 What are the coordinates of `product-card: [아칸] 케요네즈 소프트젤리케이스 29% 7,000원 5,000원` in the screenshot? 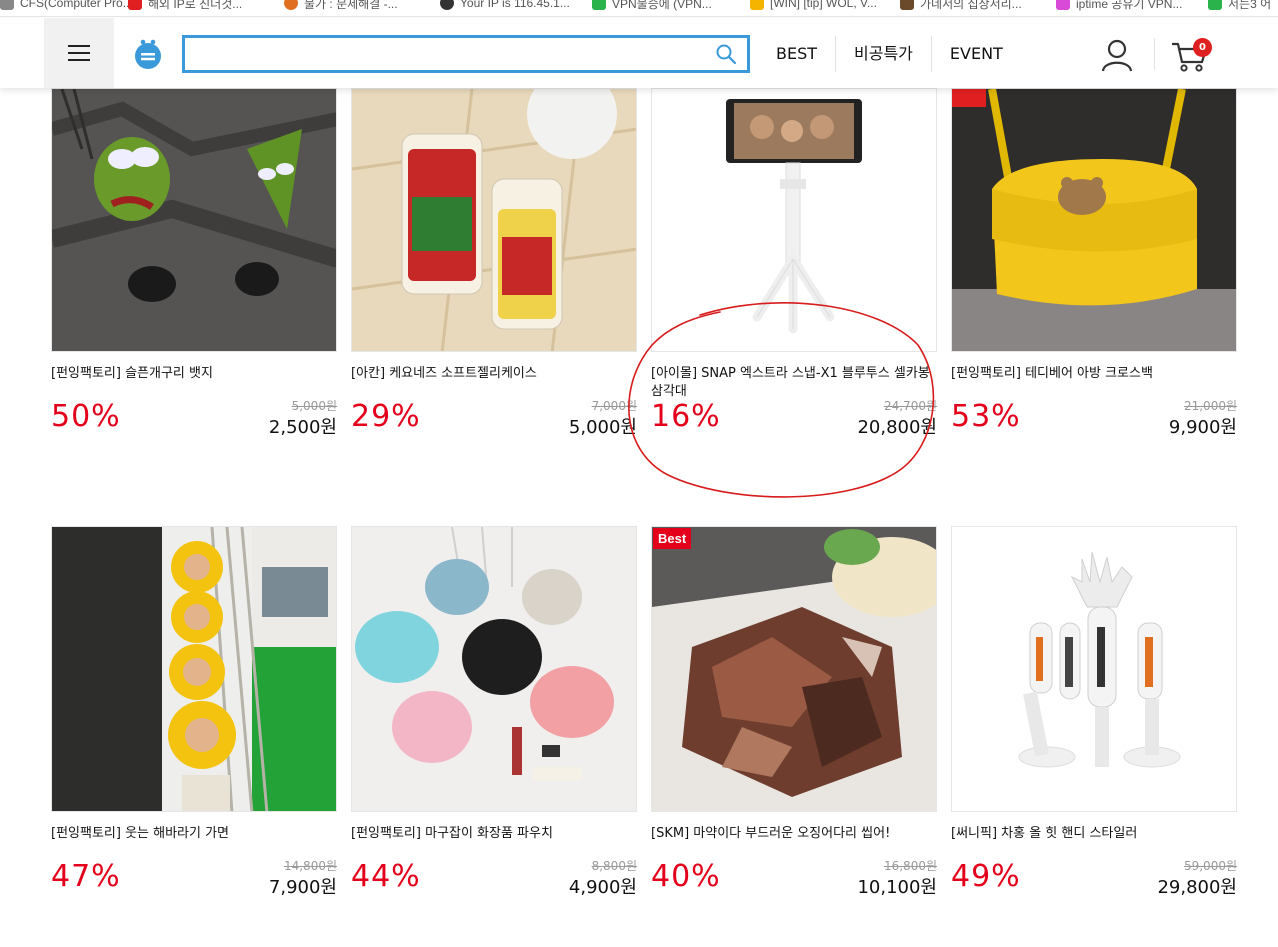 It's located at (494, 269).